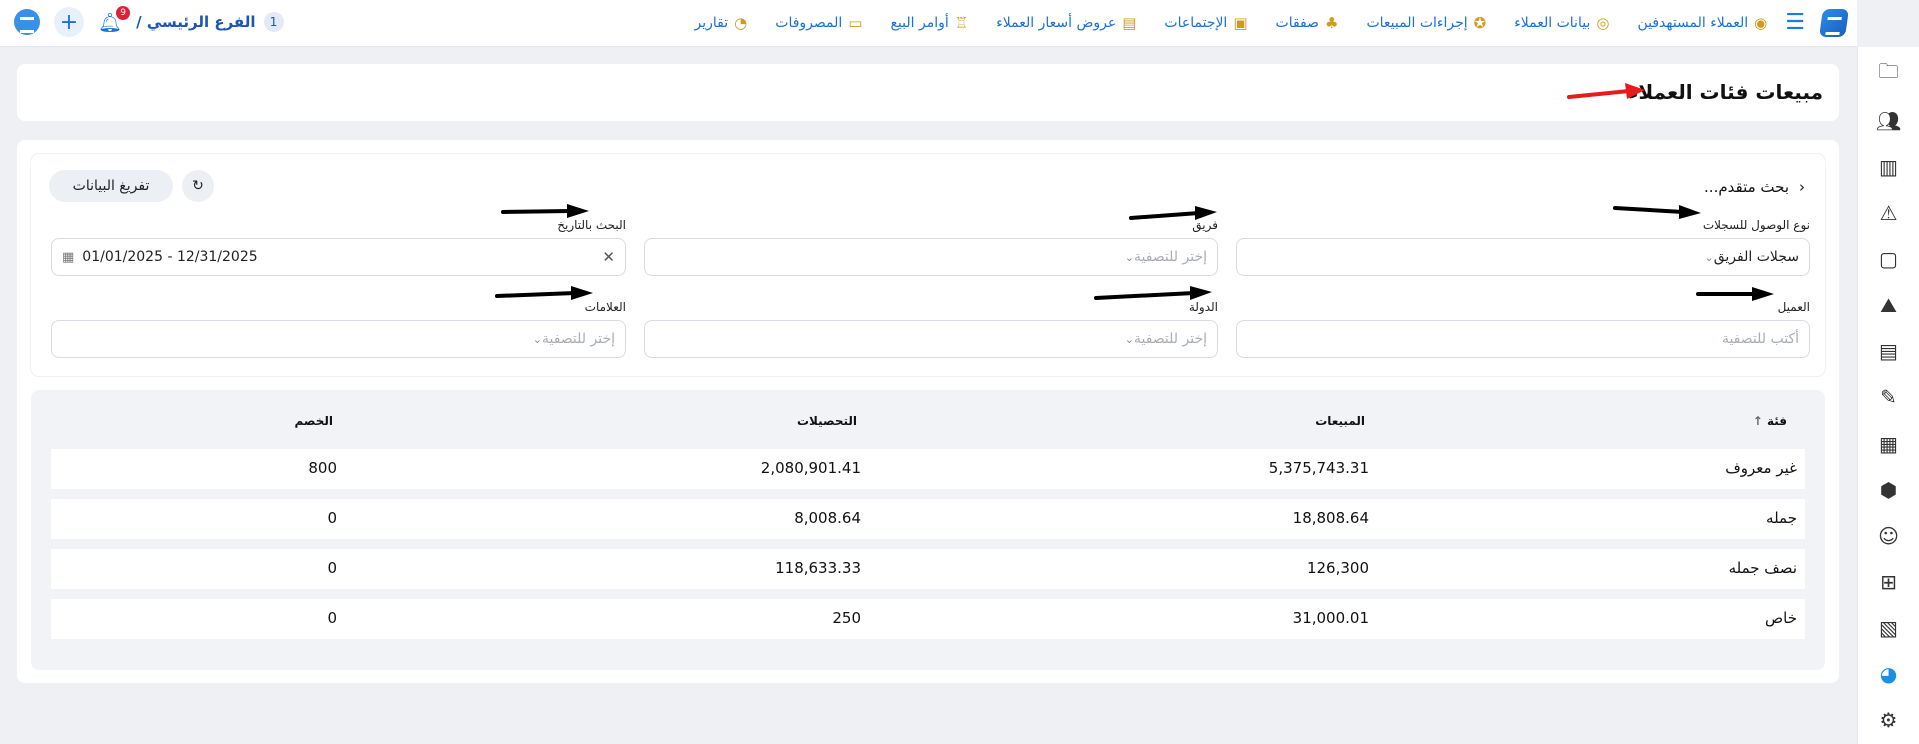 Image resolution: width=1919 pixels, height=744 pixels. I want to click on company-logo-icon, so click(27, 22).